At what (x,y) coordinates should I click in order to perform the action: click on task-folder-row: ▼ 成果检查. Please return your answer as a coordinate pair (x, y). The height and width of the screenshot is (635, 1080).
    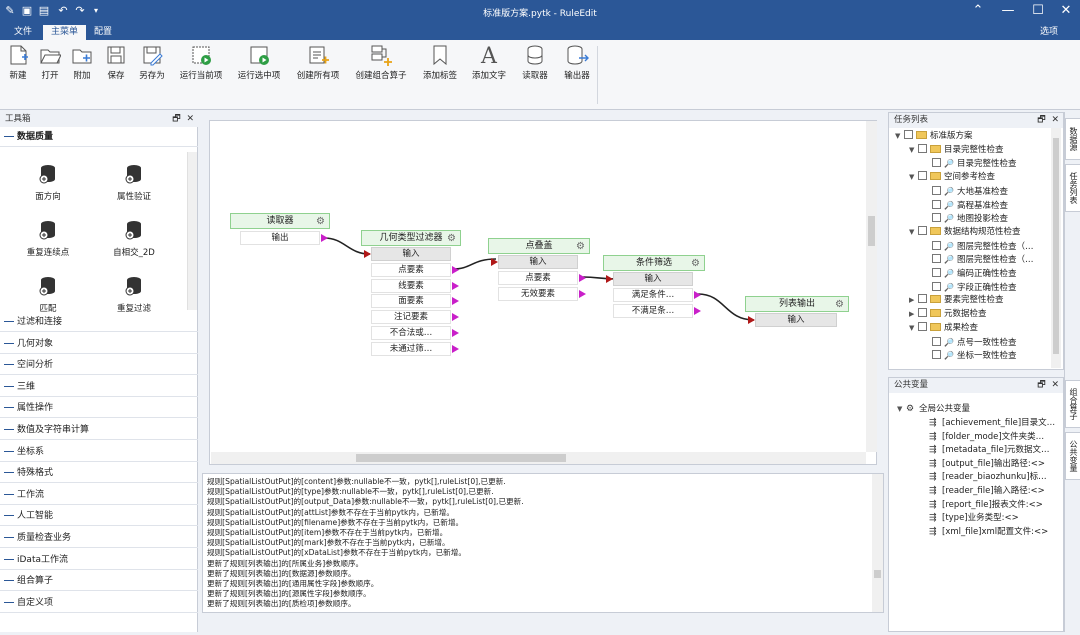
    Looking at the image, I should click on (943, 328).